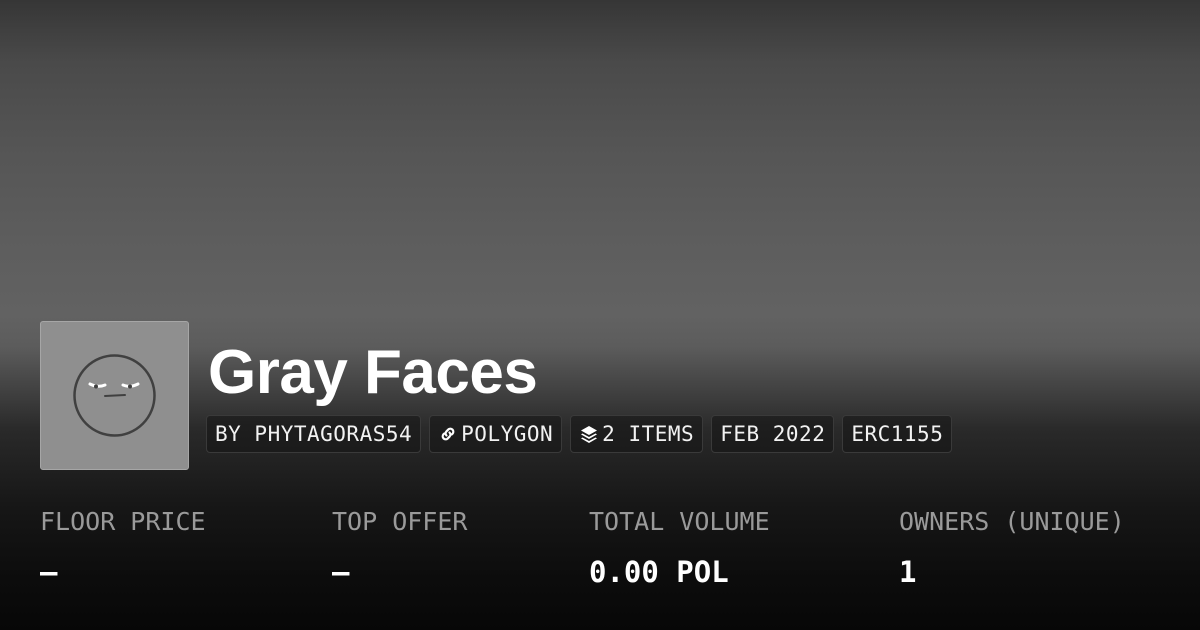  I want to click on items-tag: 2 ITEMS, so click(637, 434).